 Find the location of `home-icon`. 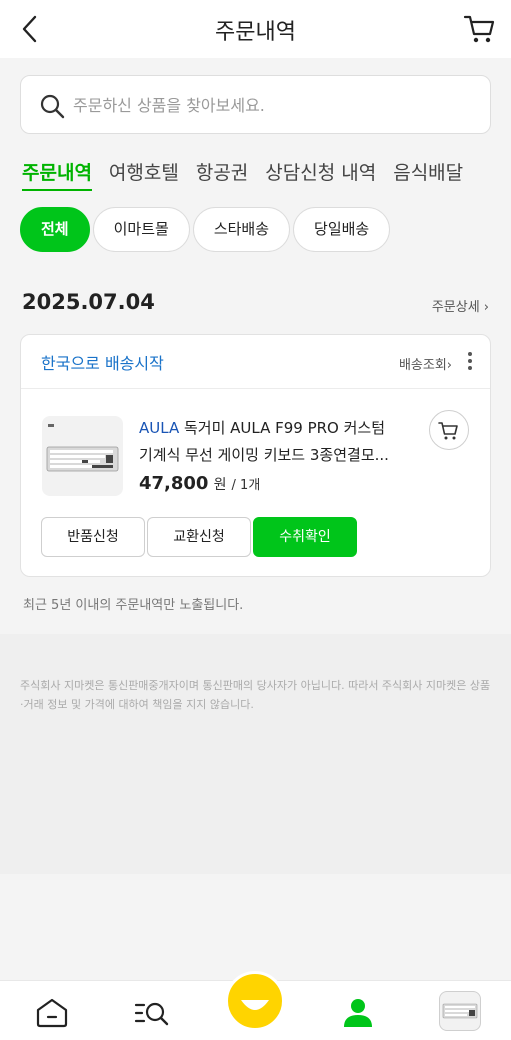

home-icon is located at coordinates (52, 1013).